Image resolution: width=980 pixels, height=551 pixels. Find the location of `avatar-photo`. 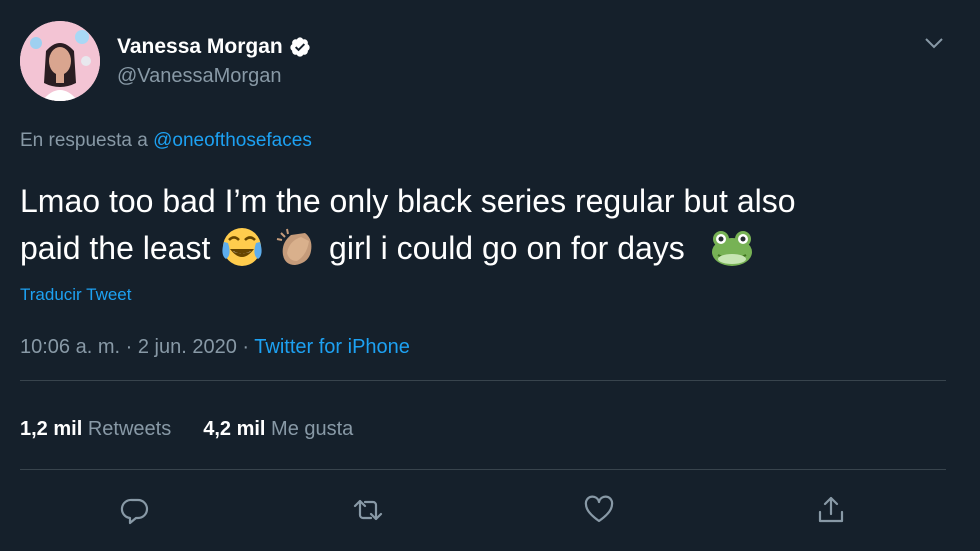

avatar-photo is located at coordinates (60, 61).